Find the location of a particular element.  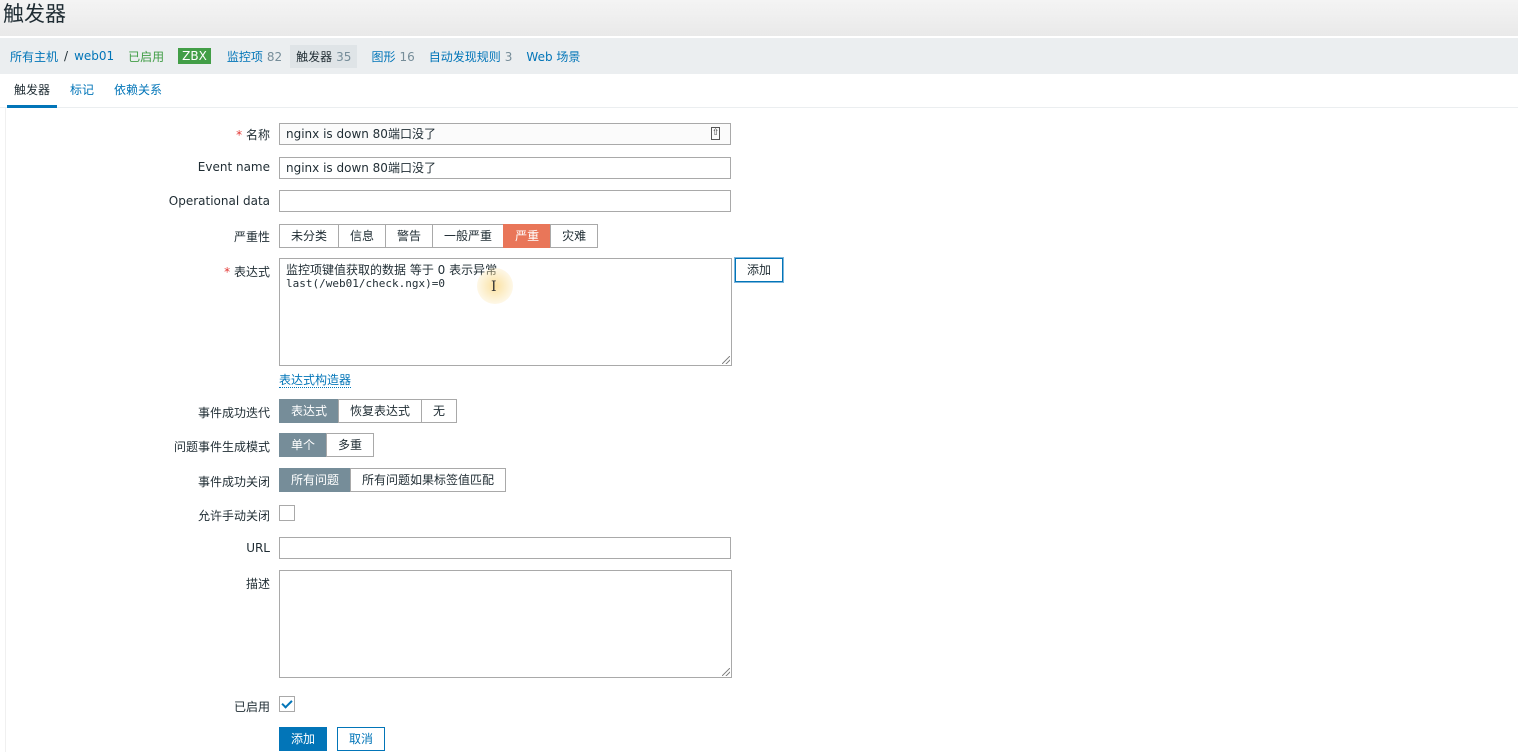

breadcrumb-triggers: 触发器 35 is located at coordinates (324, 56).